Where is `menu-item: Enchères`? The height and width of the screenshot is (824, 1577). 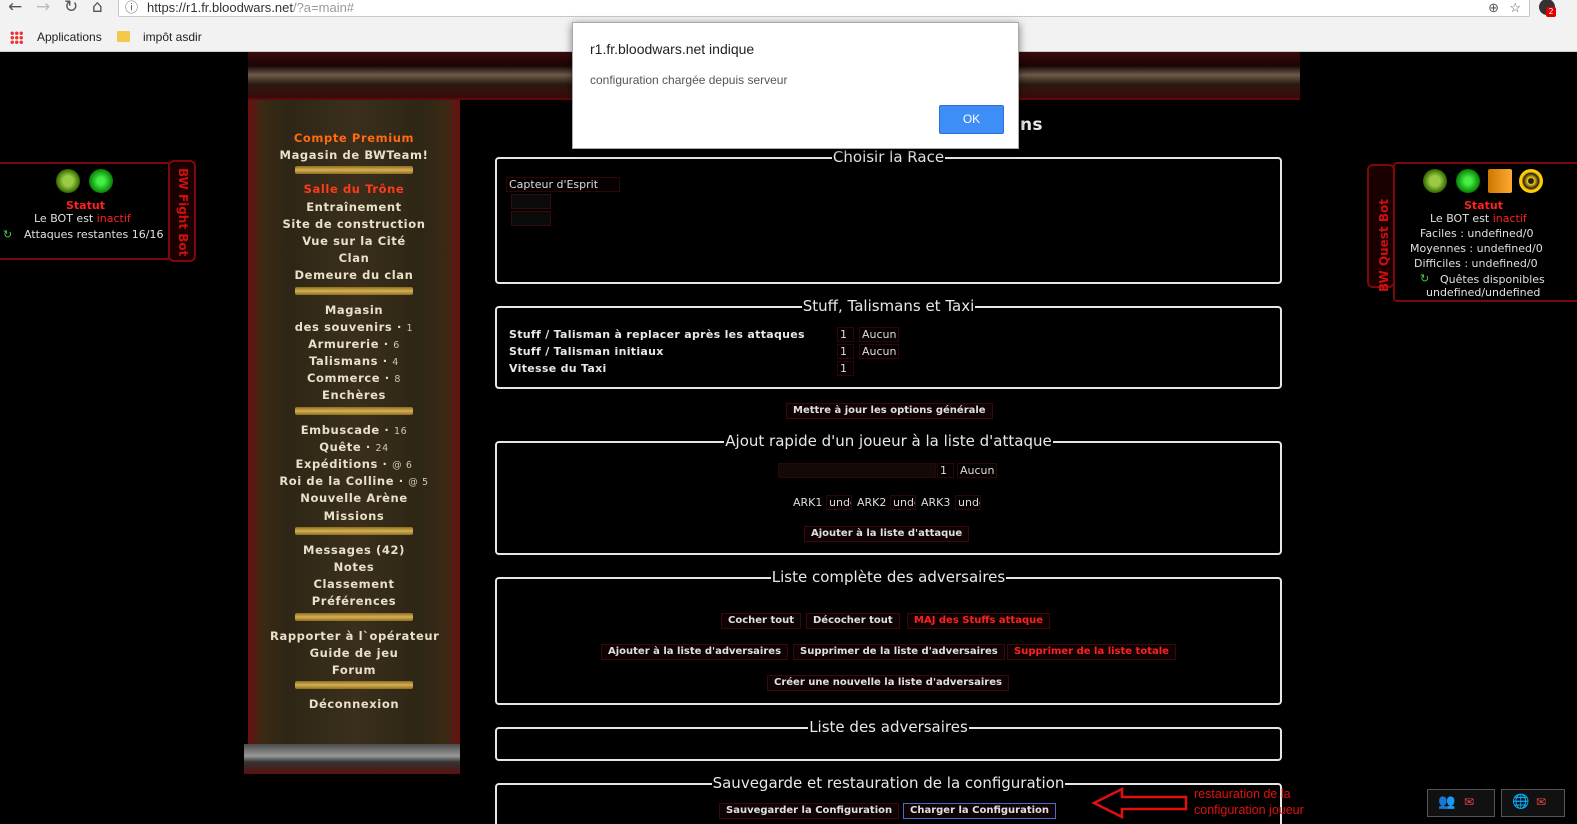
menu-item: Enchères is located at coordinates (354, 395).